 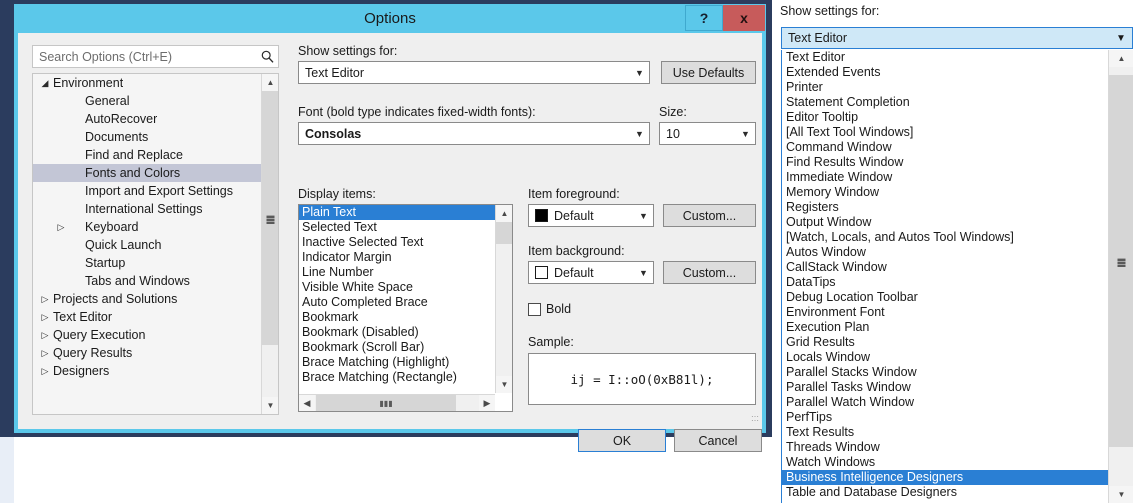 What do you see at coordinates (397, 377) in the screenshot?
I see `display-item: Brace Matching (Rectangle)` at bounding box center [397, 377].